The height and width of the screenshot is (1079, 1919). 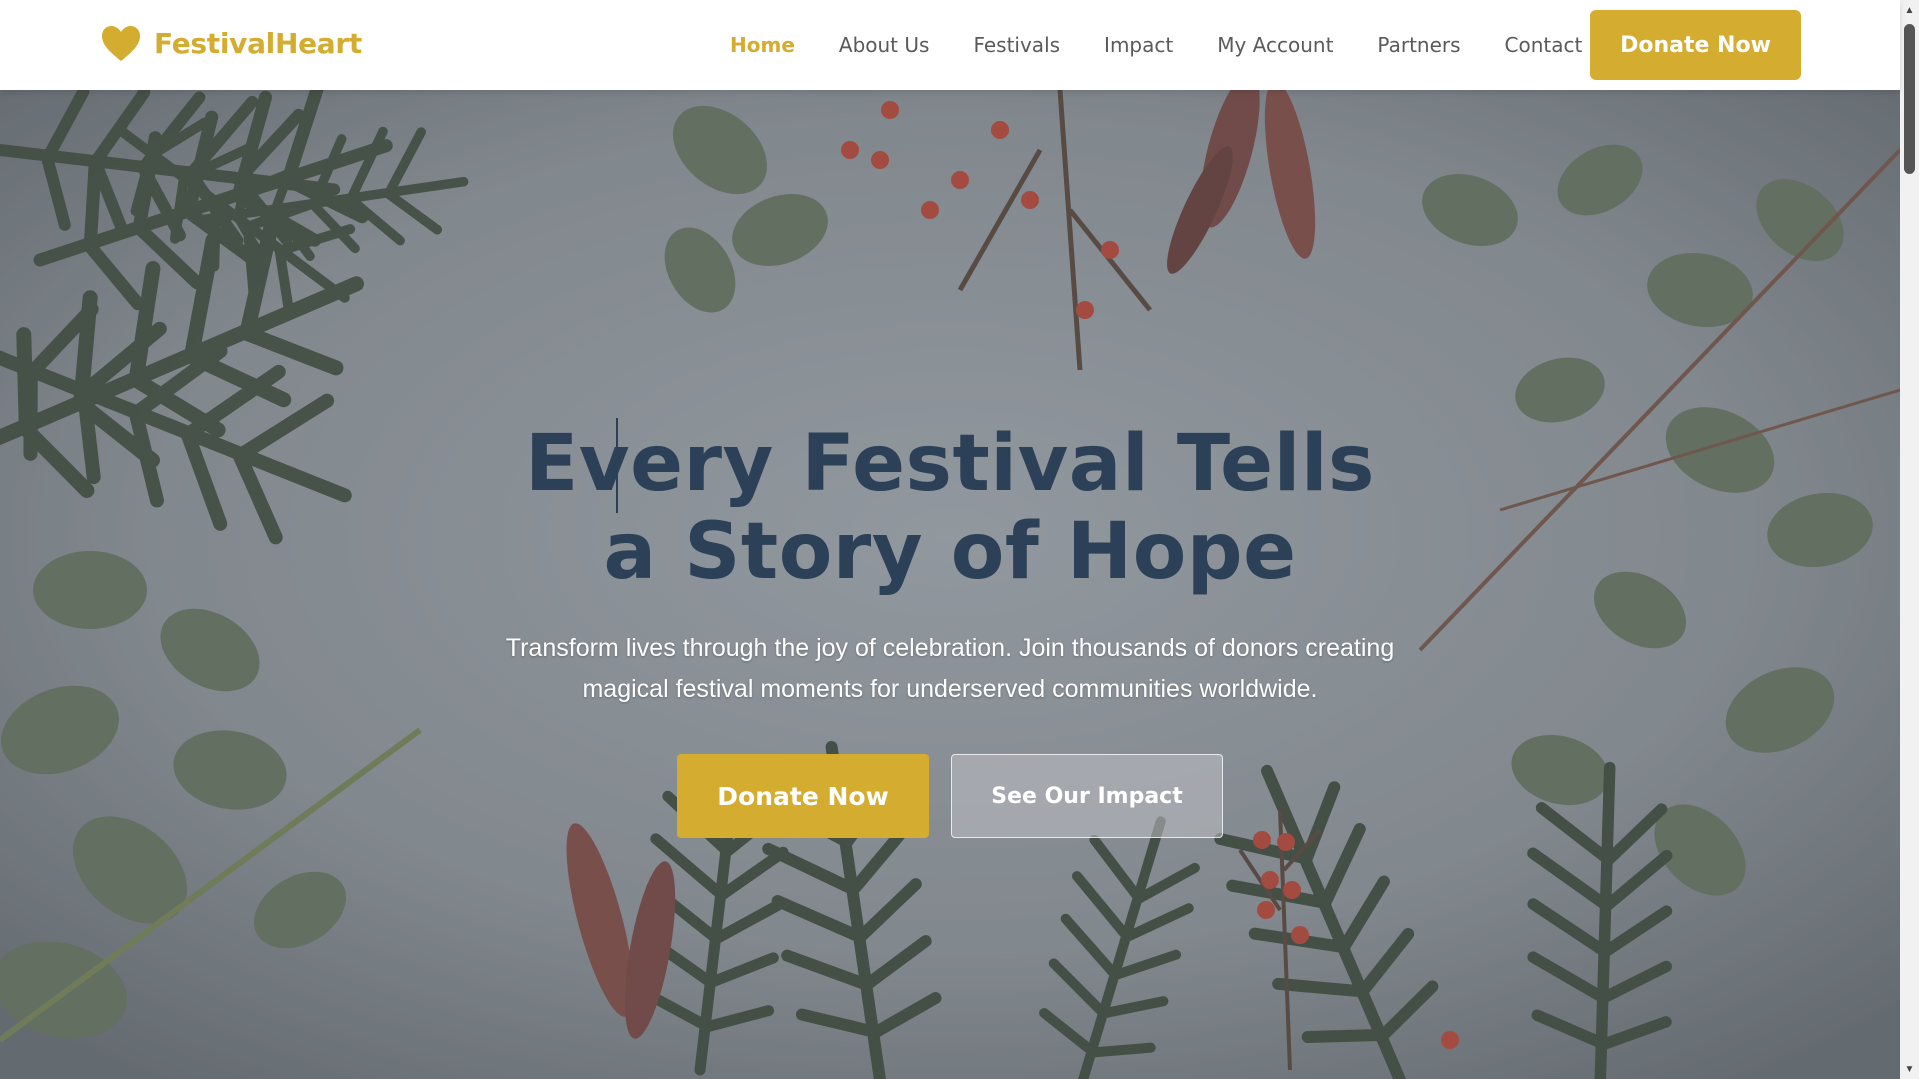 I want to click on nav-contact: Contact, so click(x=1544, y=45).